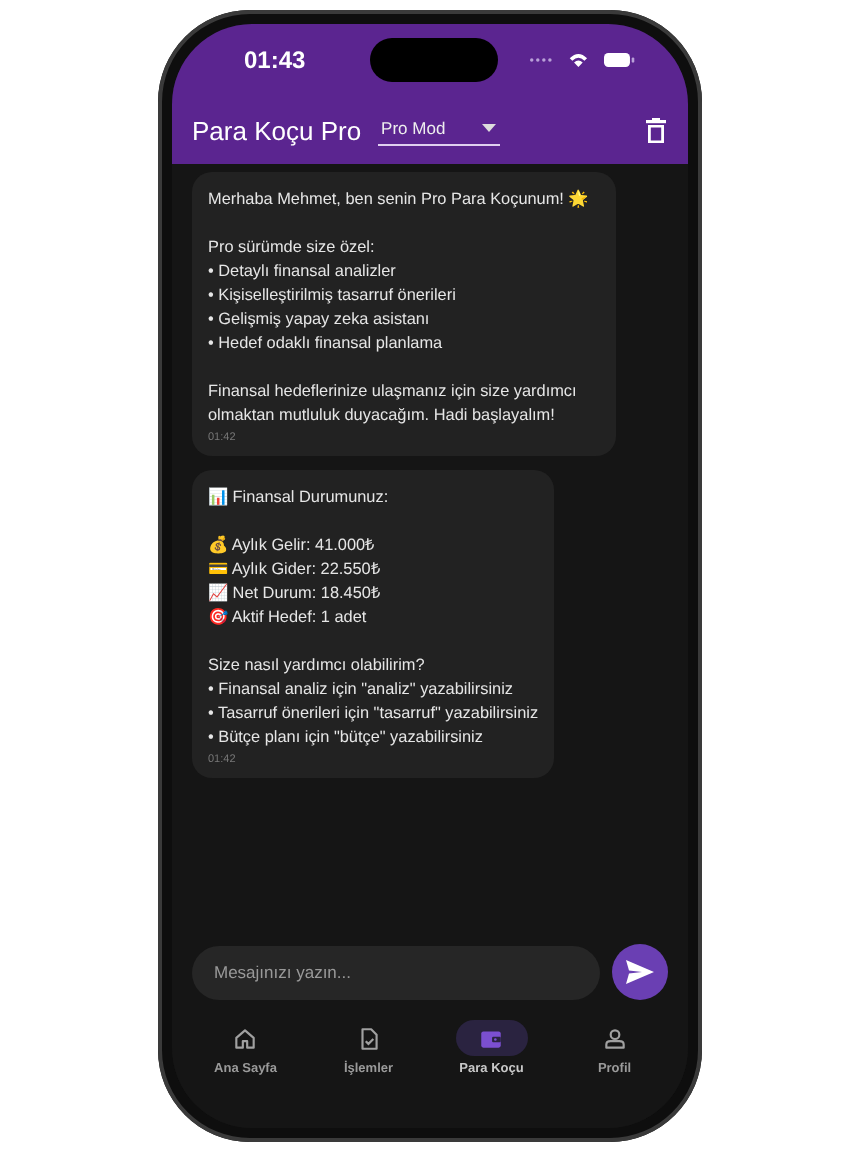 The width and height of the screenshot is (860, 1160). Describe the element at coordinates (614, 1038) in the screenshot. I see `person-icon` at that location.